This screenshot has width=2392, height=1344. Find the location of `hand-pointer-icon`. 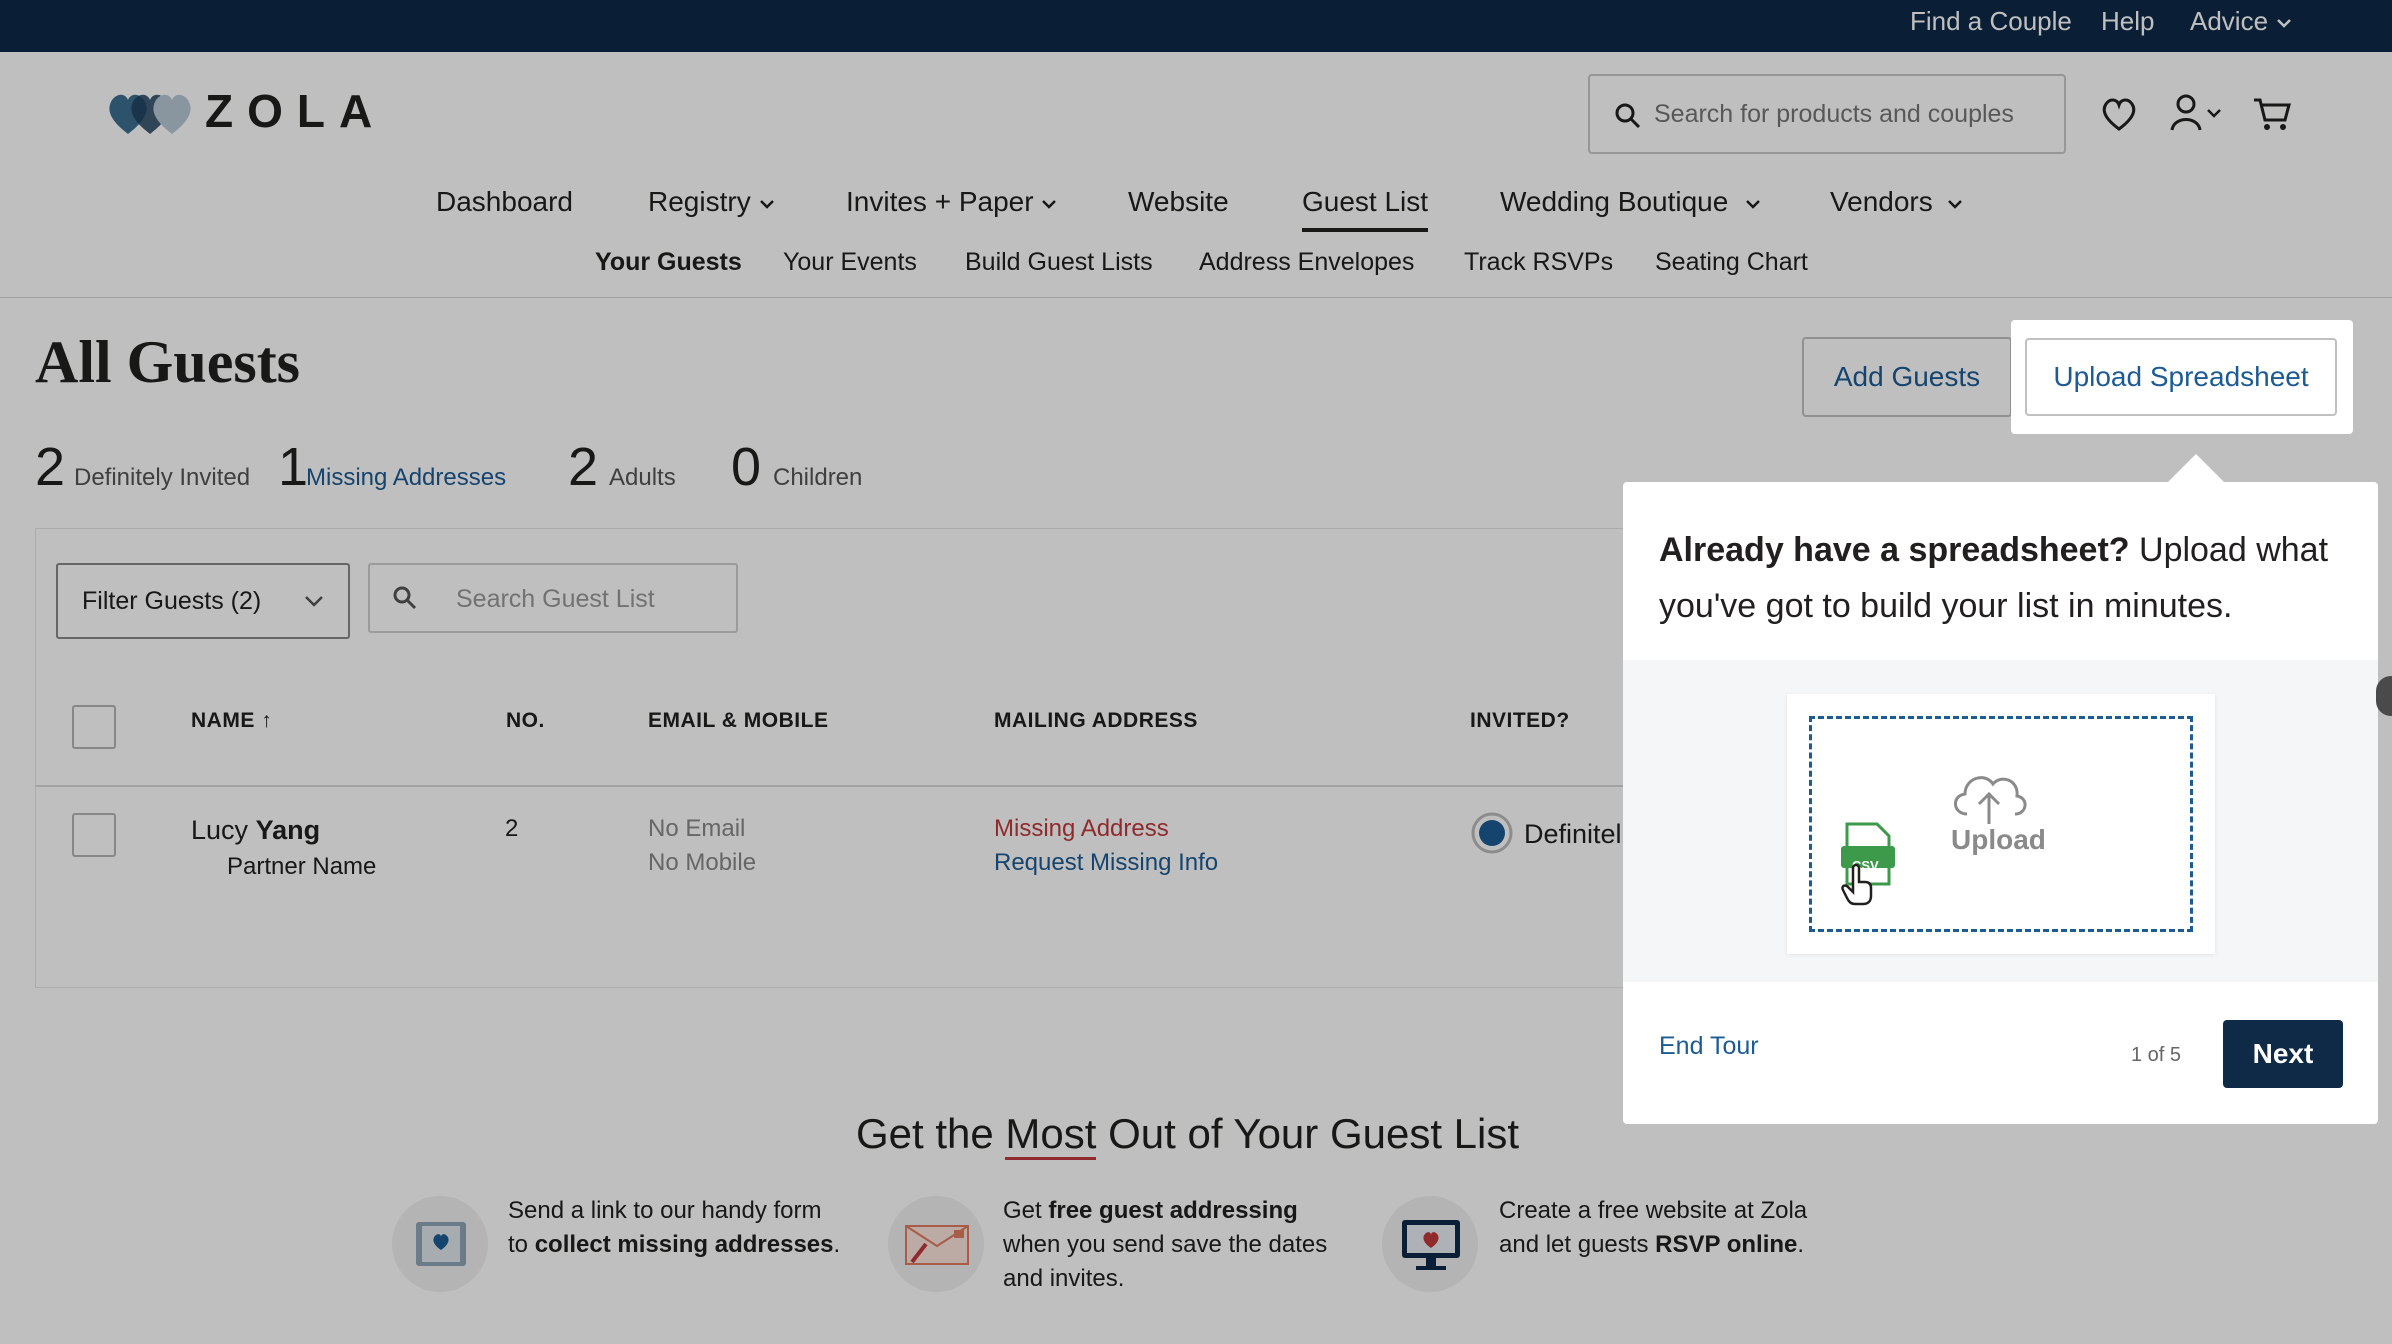

hand-pointer-icon is located at coordinates (1857, 885).